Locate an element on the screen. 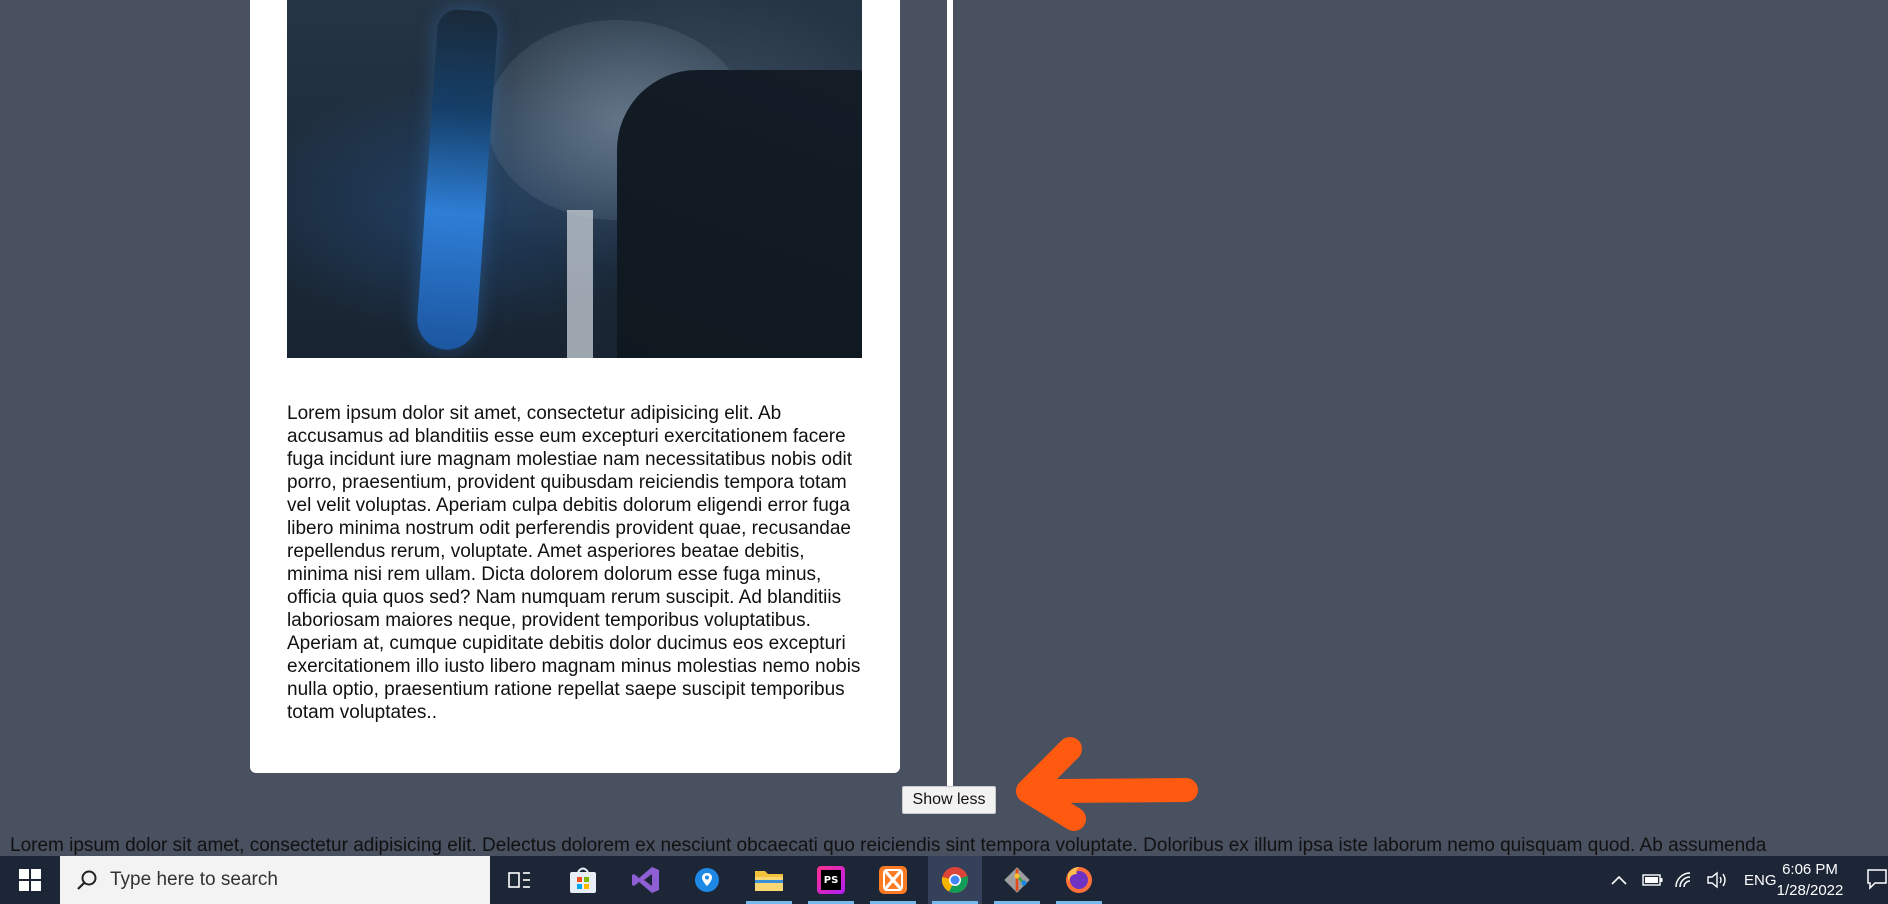 The width and height of the screenshot is (1888, 904). taskbar-app-maps is located at coordinates (707, 880).